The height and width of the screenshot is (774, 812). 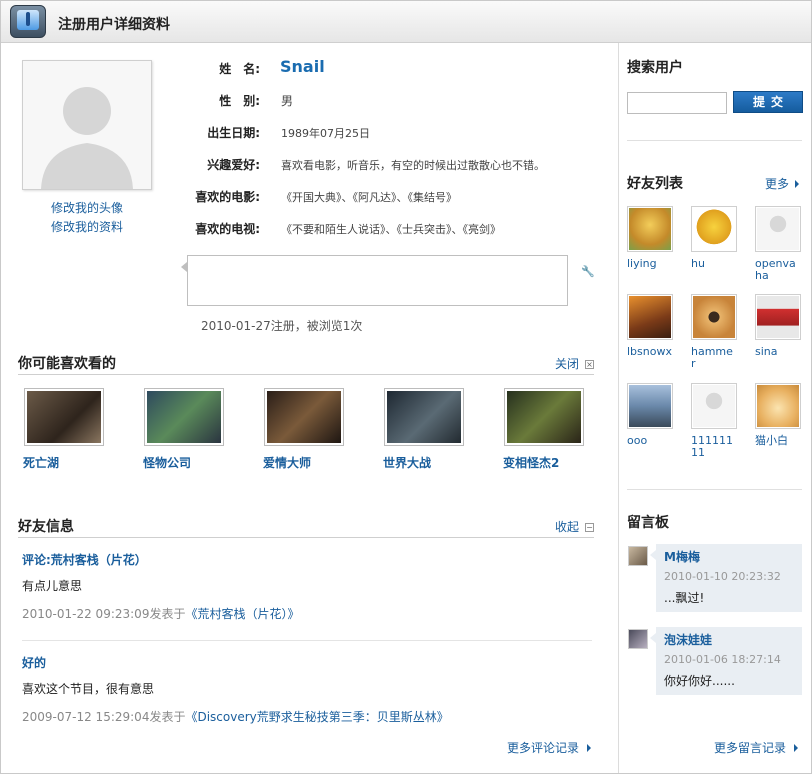 What do you see at coordinates (233, 133) in the screenshot?
I see `birthday-label: 出生日期:` at bounding box center [233, 133].